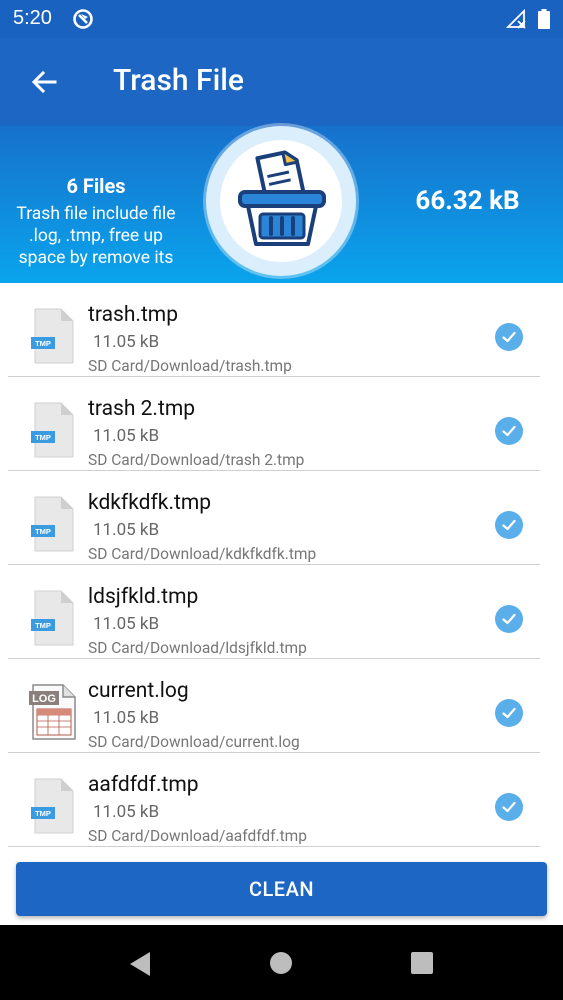  What do you see at coordinates (143, 597) in the screenshot?
I see `file-name: ldsjfkld.tmp` at bounding box center [143, 597].